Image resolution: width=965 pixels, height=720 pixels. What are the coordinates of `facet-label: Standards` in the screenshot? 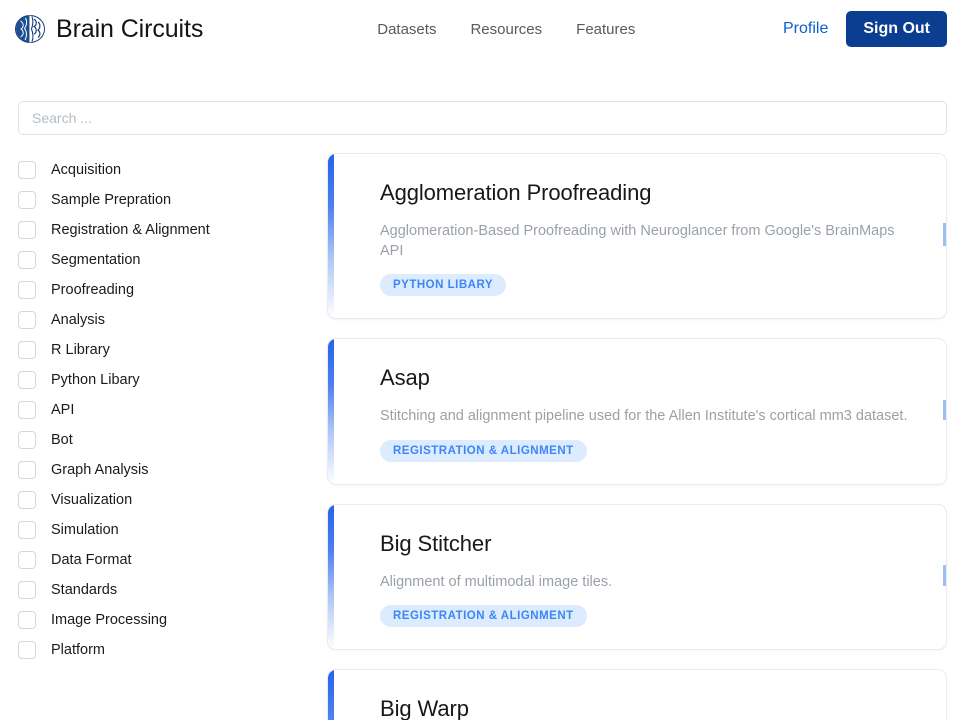 It's located at (84, 590).